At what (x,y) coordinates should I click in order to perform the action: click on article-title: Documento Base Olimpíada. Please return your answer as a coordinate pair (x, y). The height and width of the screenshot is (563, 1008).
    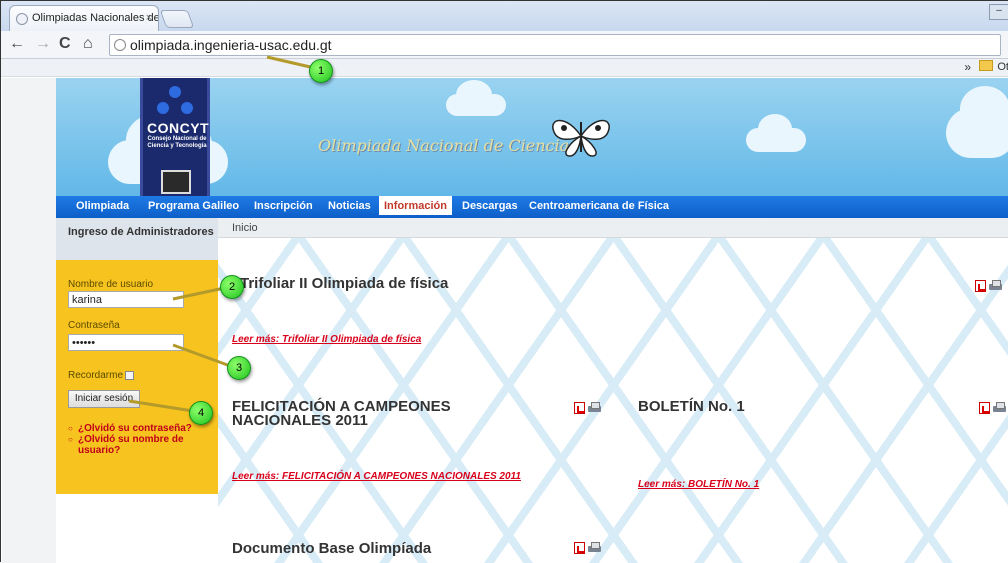
    Looking at the image, I should click on (332, 548).